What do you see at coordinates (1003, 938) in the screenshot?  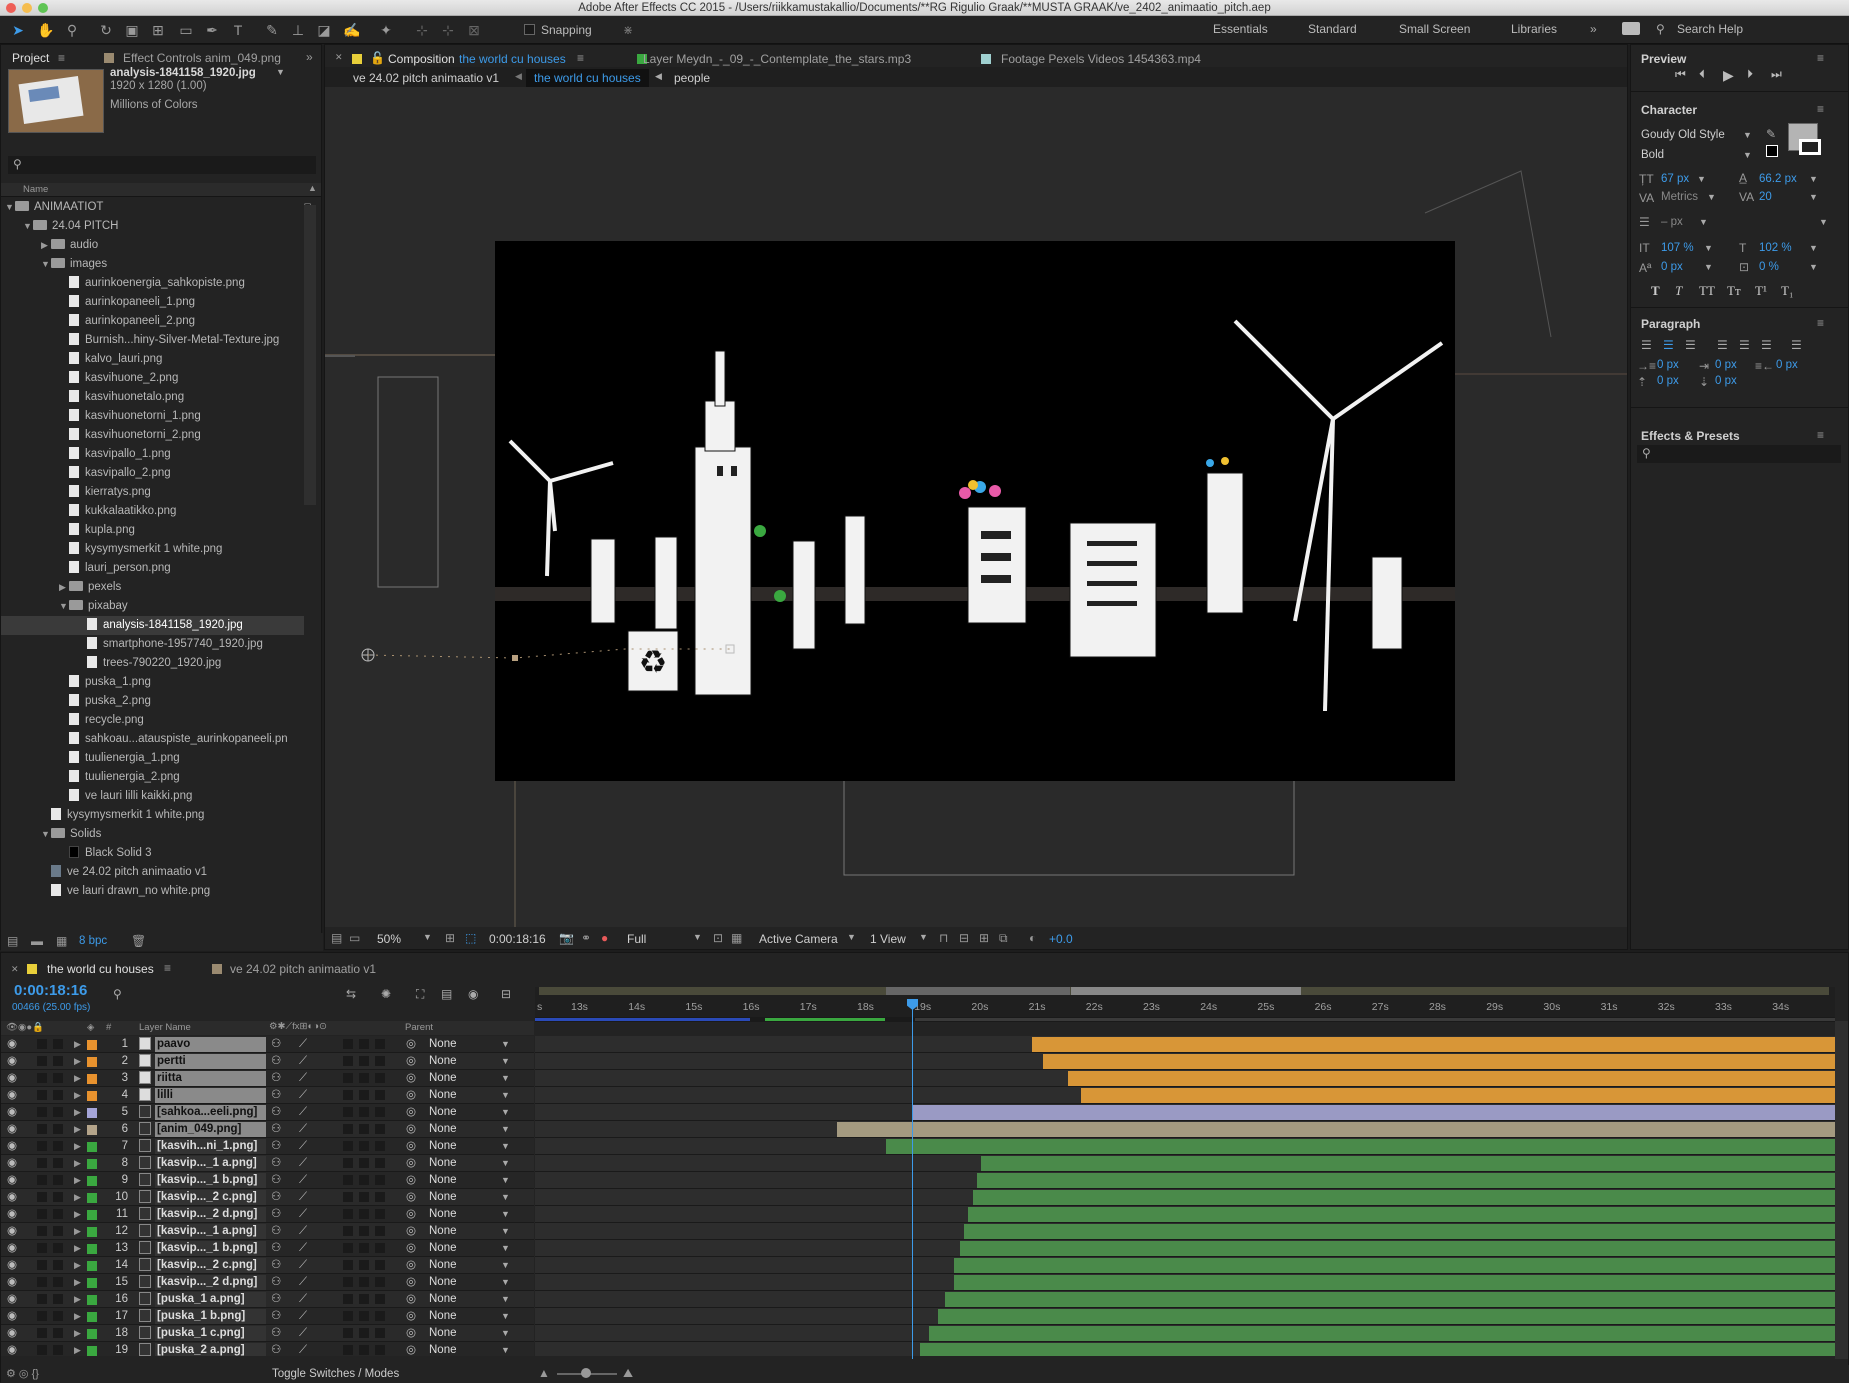 I see `flowchart-icon-2: ⧉` at bounding box center [1003, 938].